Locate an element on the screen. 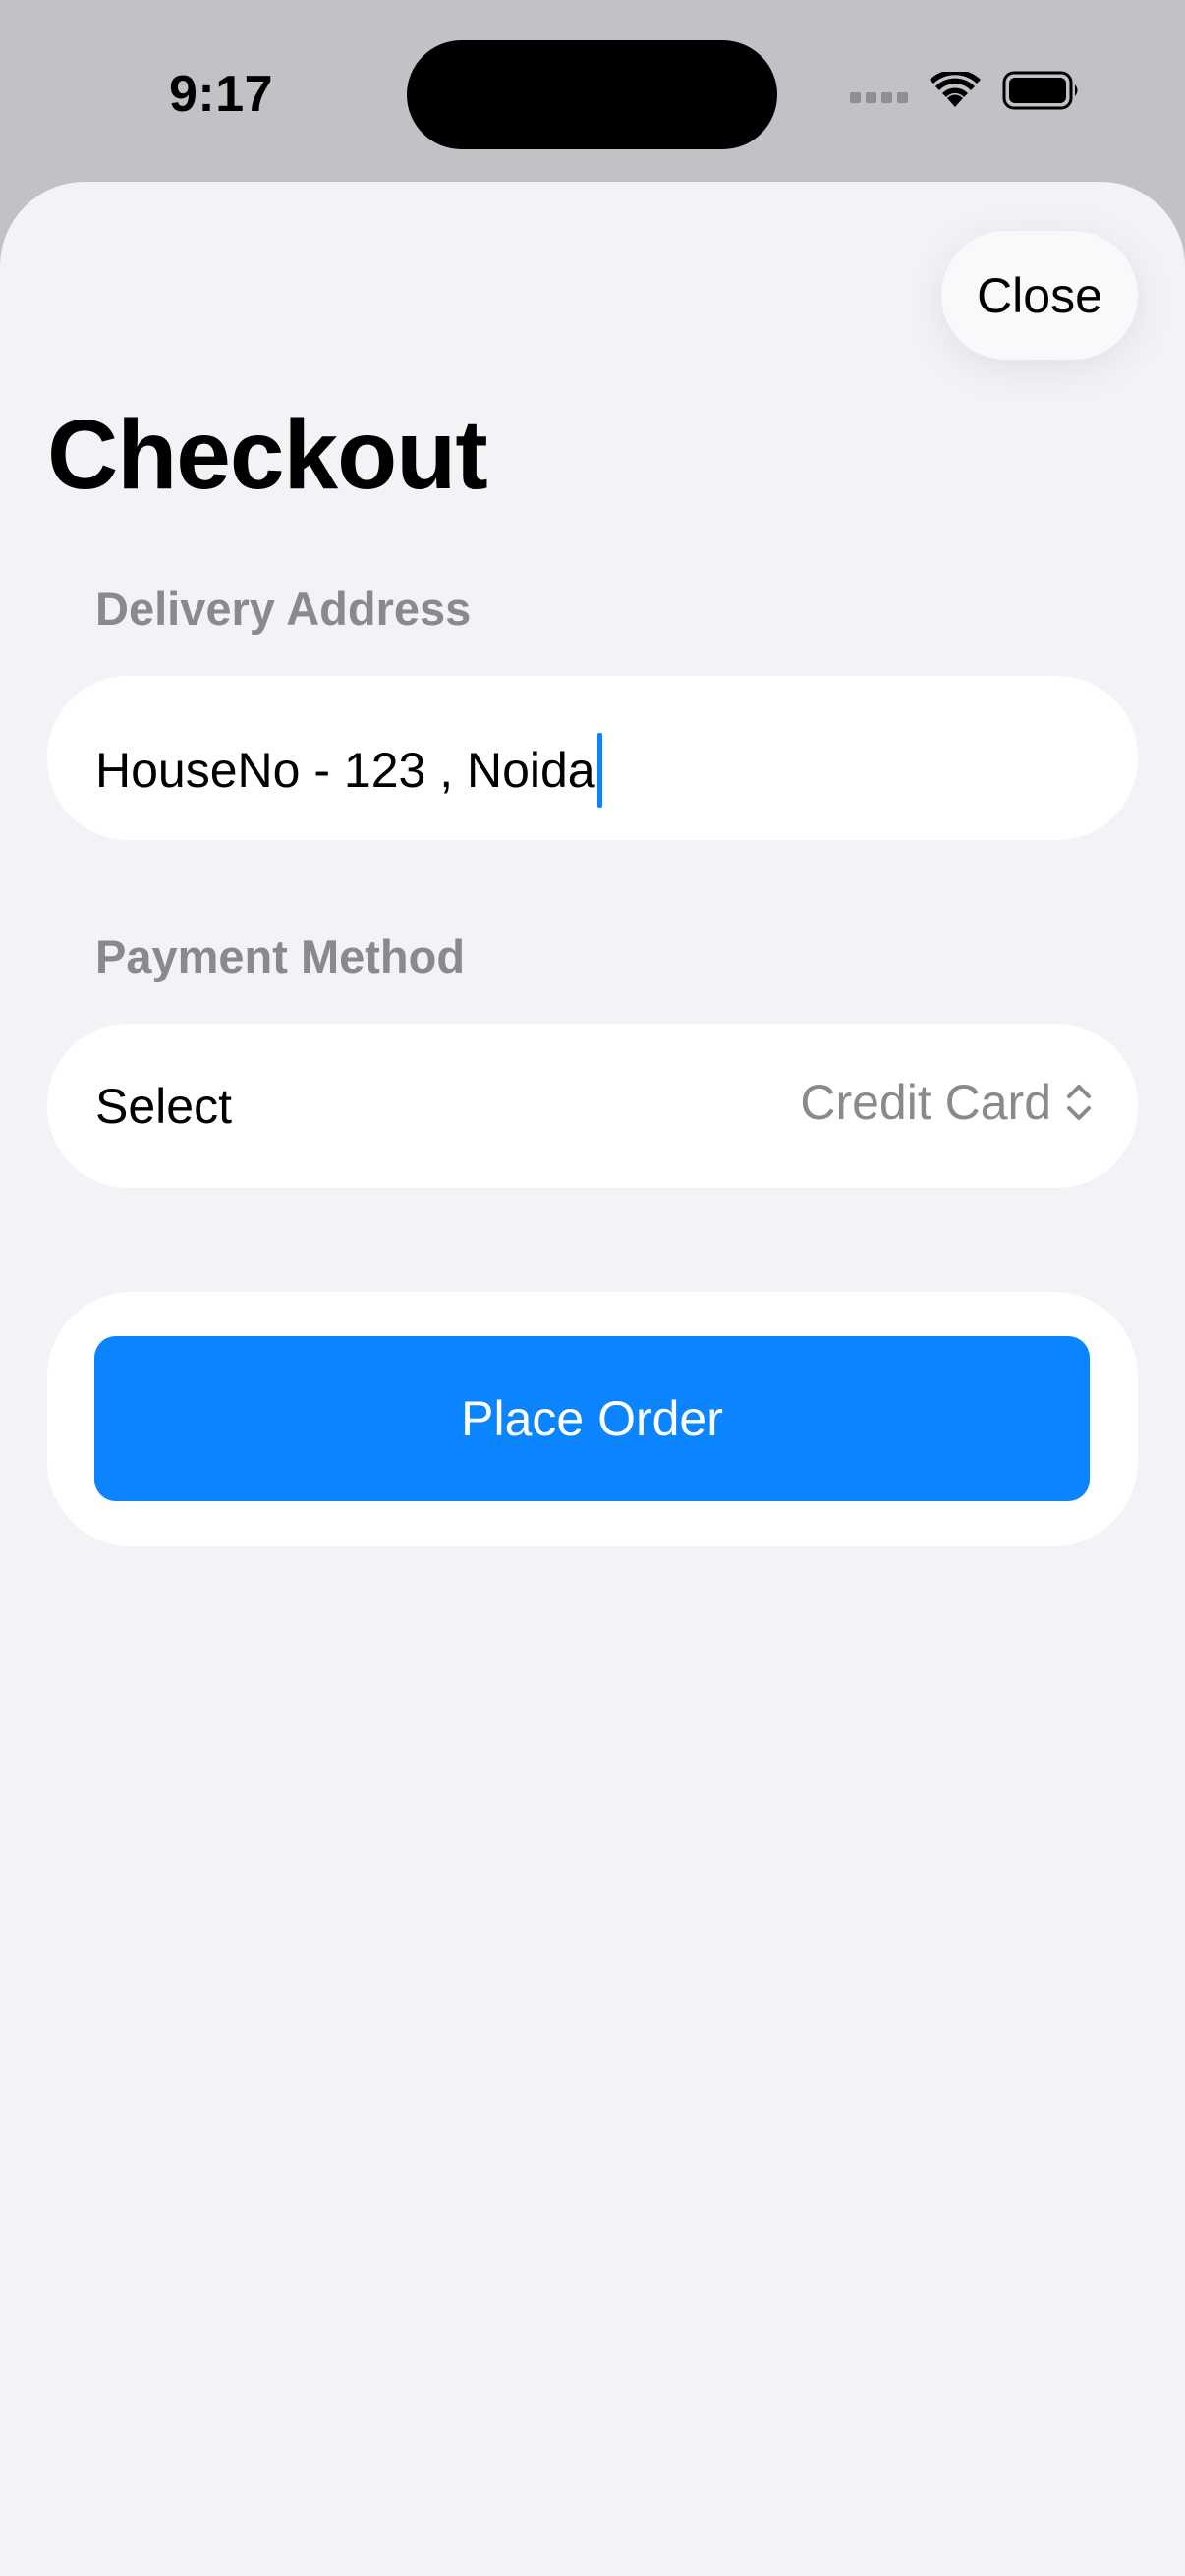 The height and width of the screenshot is (2576, 1185). close-button: Close is located at coordinates (1040, 295).